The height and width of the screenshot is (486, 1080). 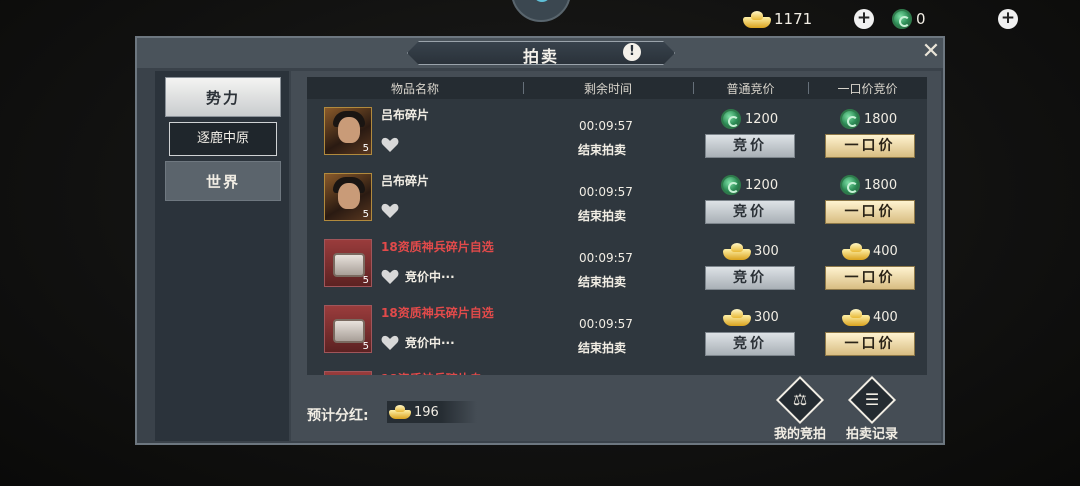 I want to click on my-bids-button: ⚖ 我的竞拍, so click(x=800, y=408).